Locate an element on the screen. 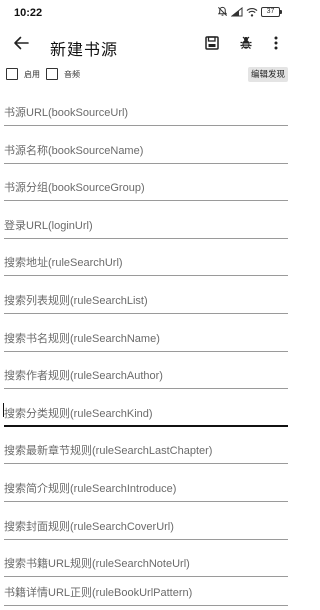 The height and width of the screenshot is (610, 320). field-rule-search-note-url: 搜索书籍URL规则(ruleSearchNoteUrl) is located at coordinates (146, 565).